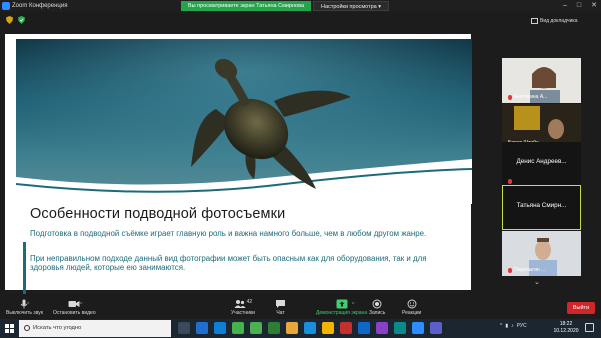  I want to click on window-controls: – □ ✕, so click(580, 6).